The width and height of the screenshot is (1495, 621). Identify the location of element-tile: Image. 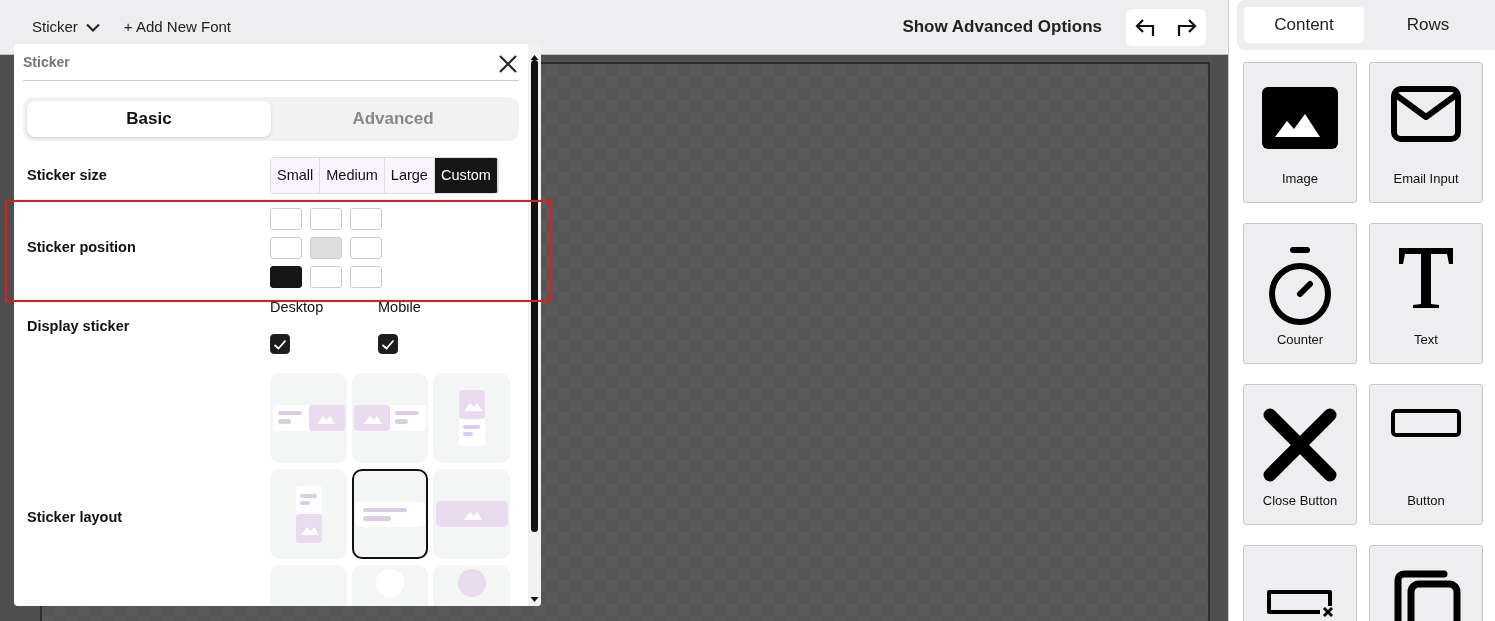
(1300, 132).